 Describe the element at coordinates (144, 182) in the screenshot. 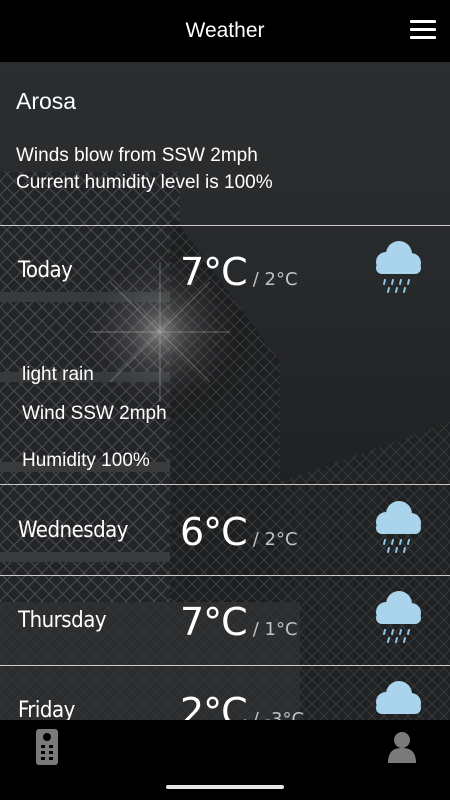

I see `current-humidity-text: Current humidity level is 100%` at that location.